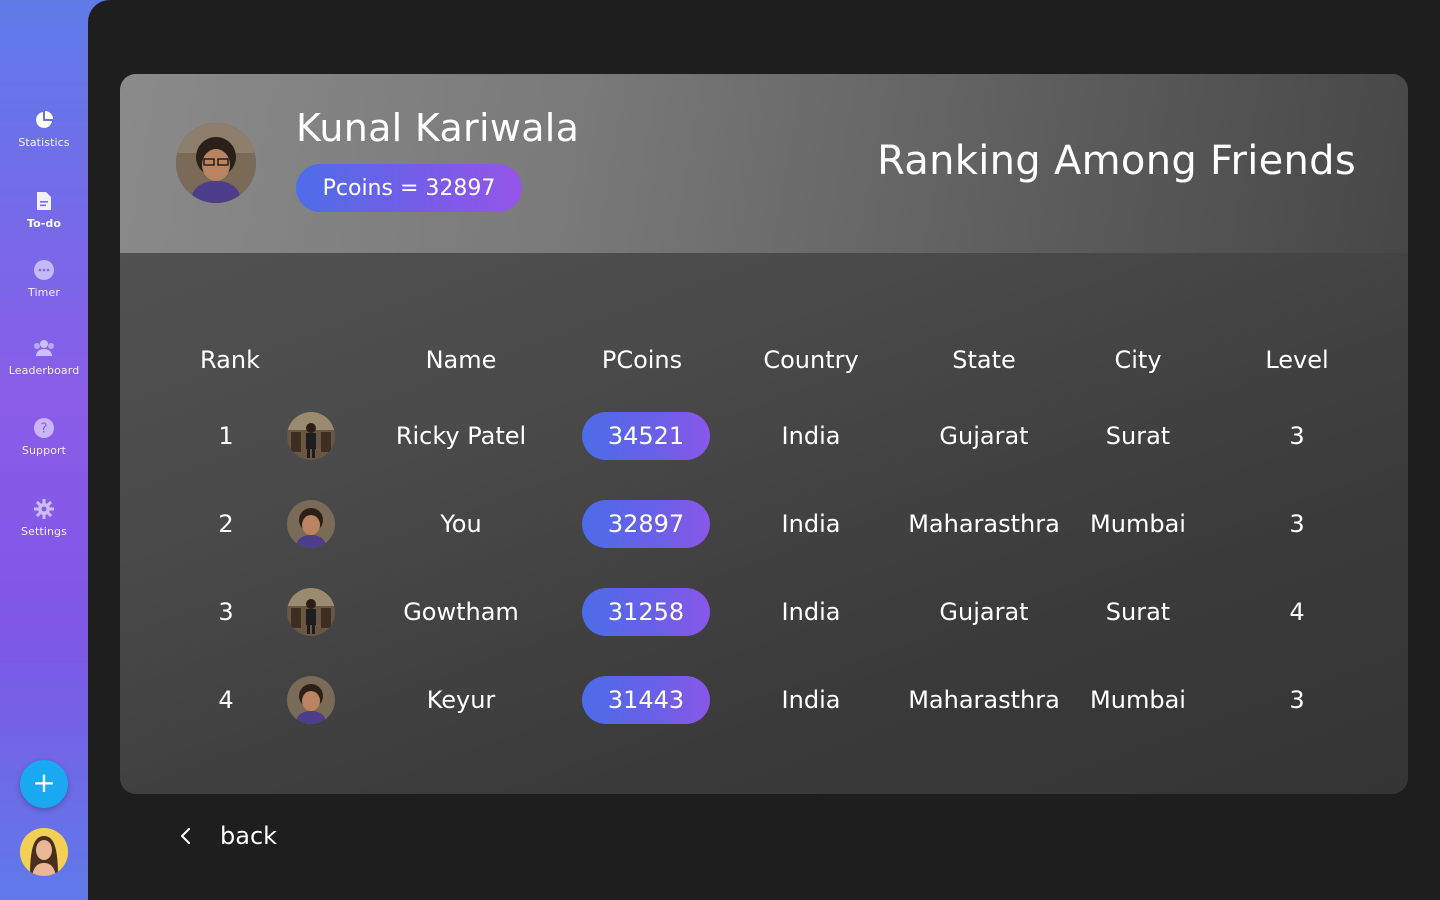  Describe the element at coordinates (1116, 161) in the screenshot. I see `page-title: Ranking Among Friends` at that location.